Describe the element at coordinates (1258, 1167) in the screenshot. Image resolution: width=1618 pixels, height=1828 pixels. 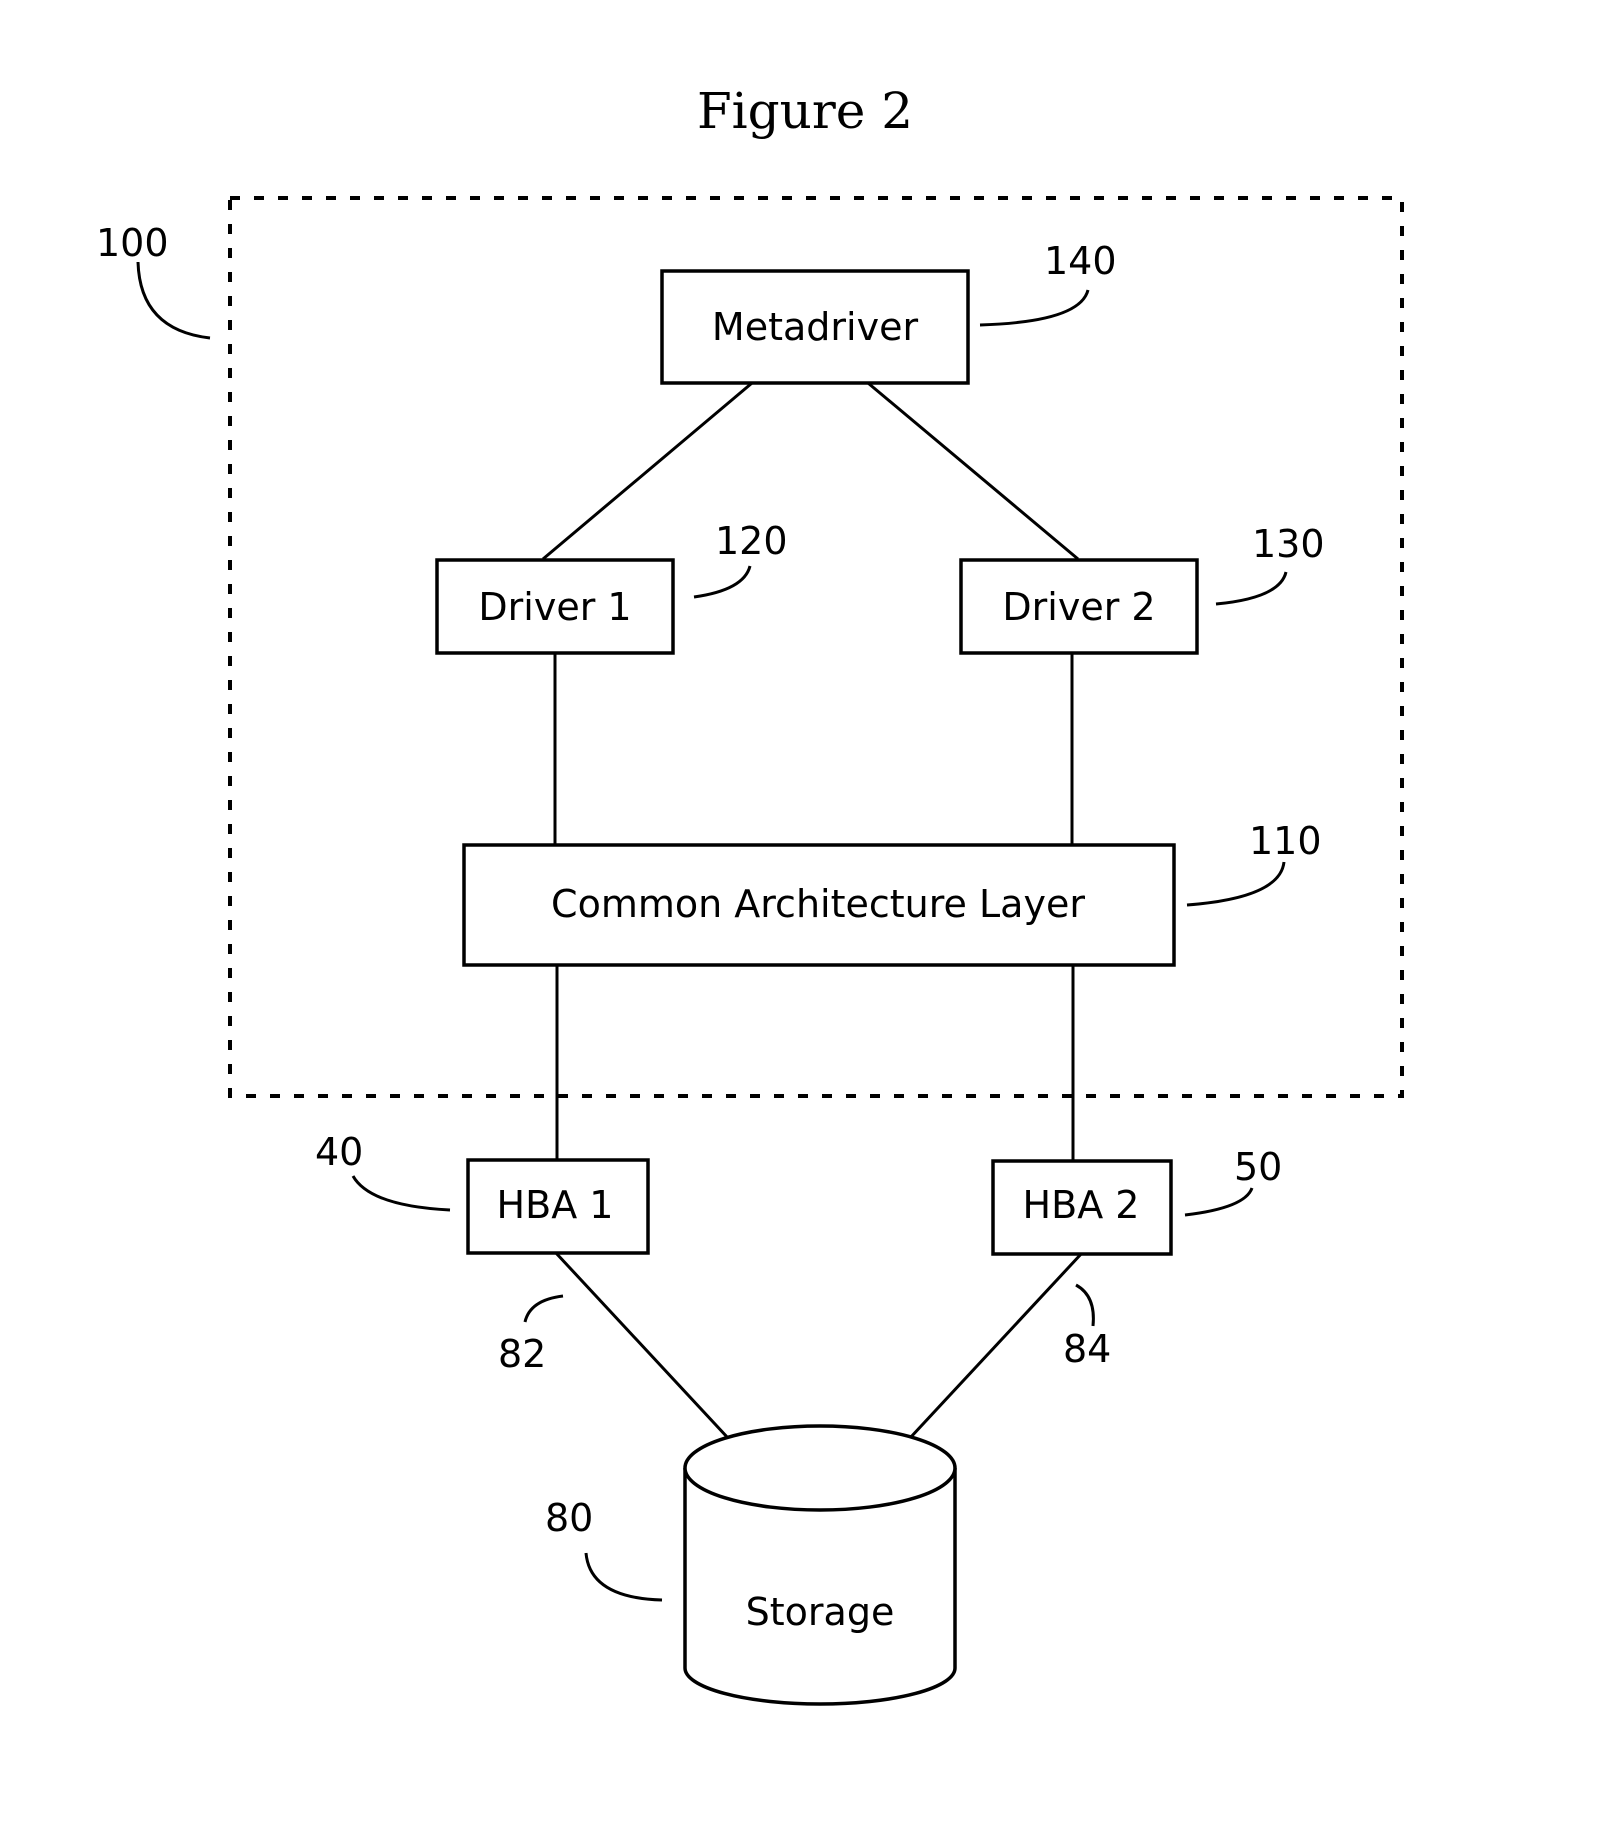
I see `ref-50: 50` at that location.